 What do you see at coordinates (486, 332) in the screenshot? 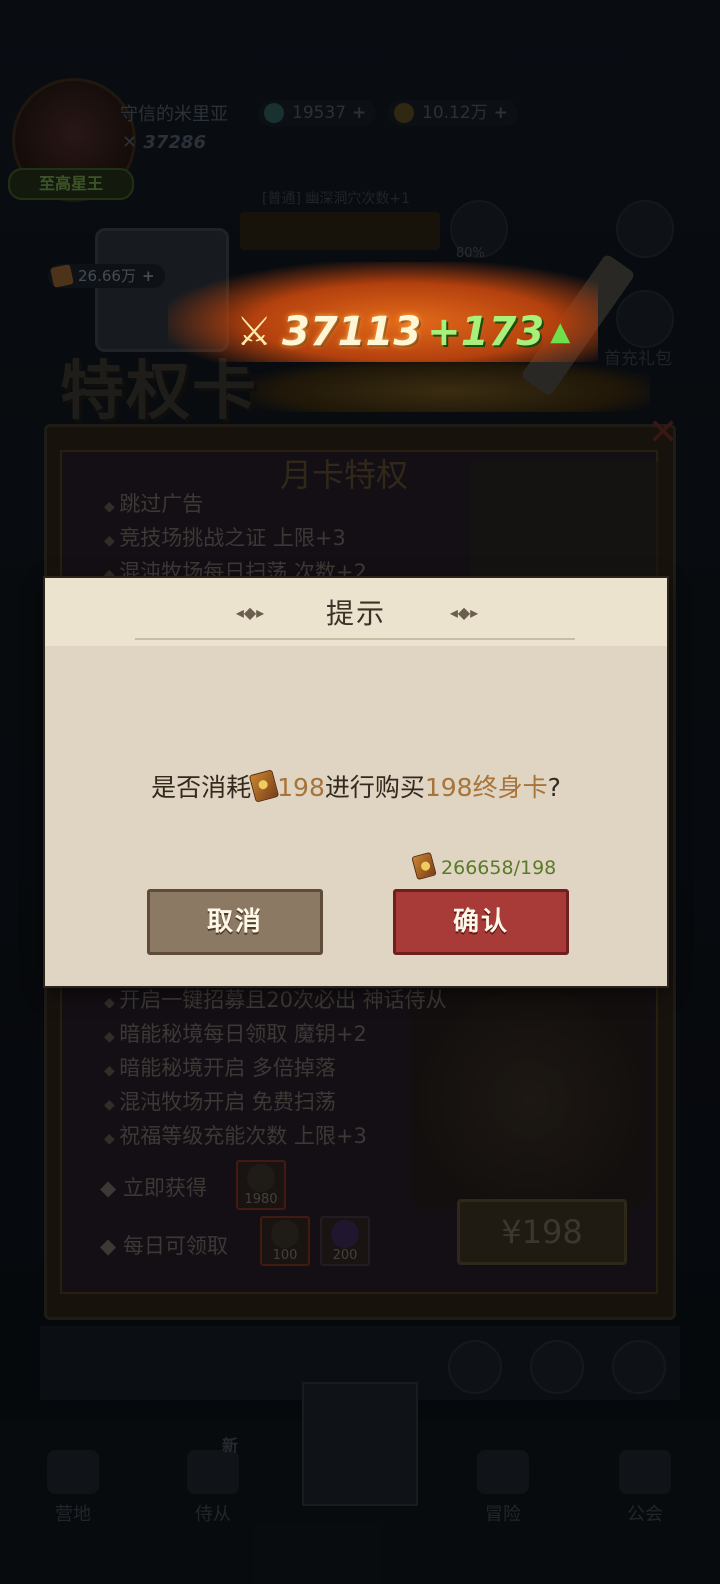
I see `power-increase: +173` at bounding box center [486, 332].